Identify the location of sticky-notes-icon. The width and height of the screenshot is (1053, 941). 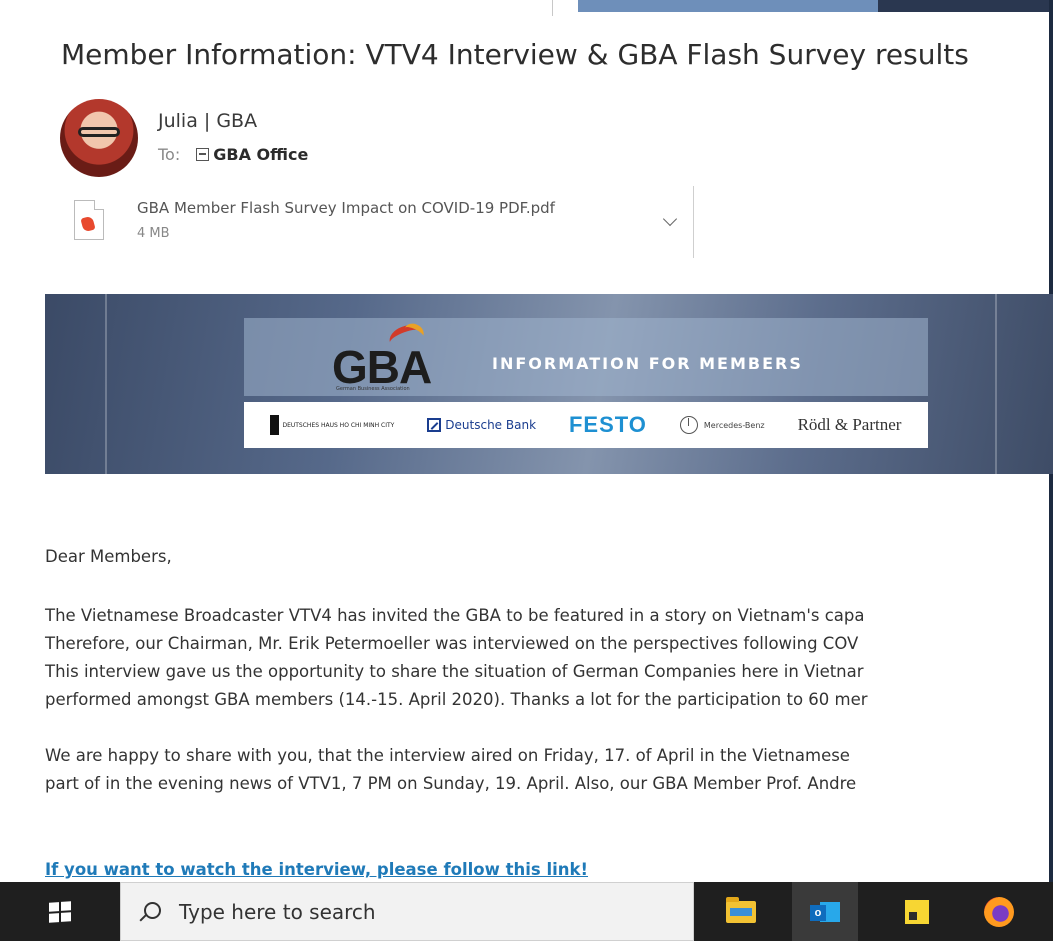
(917, 911).